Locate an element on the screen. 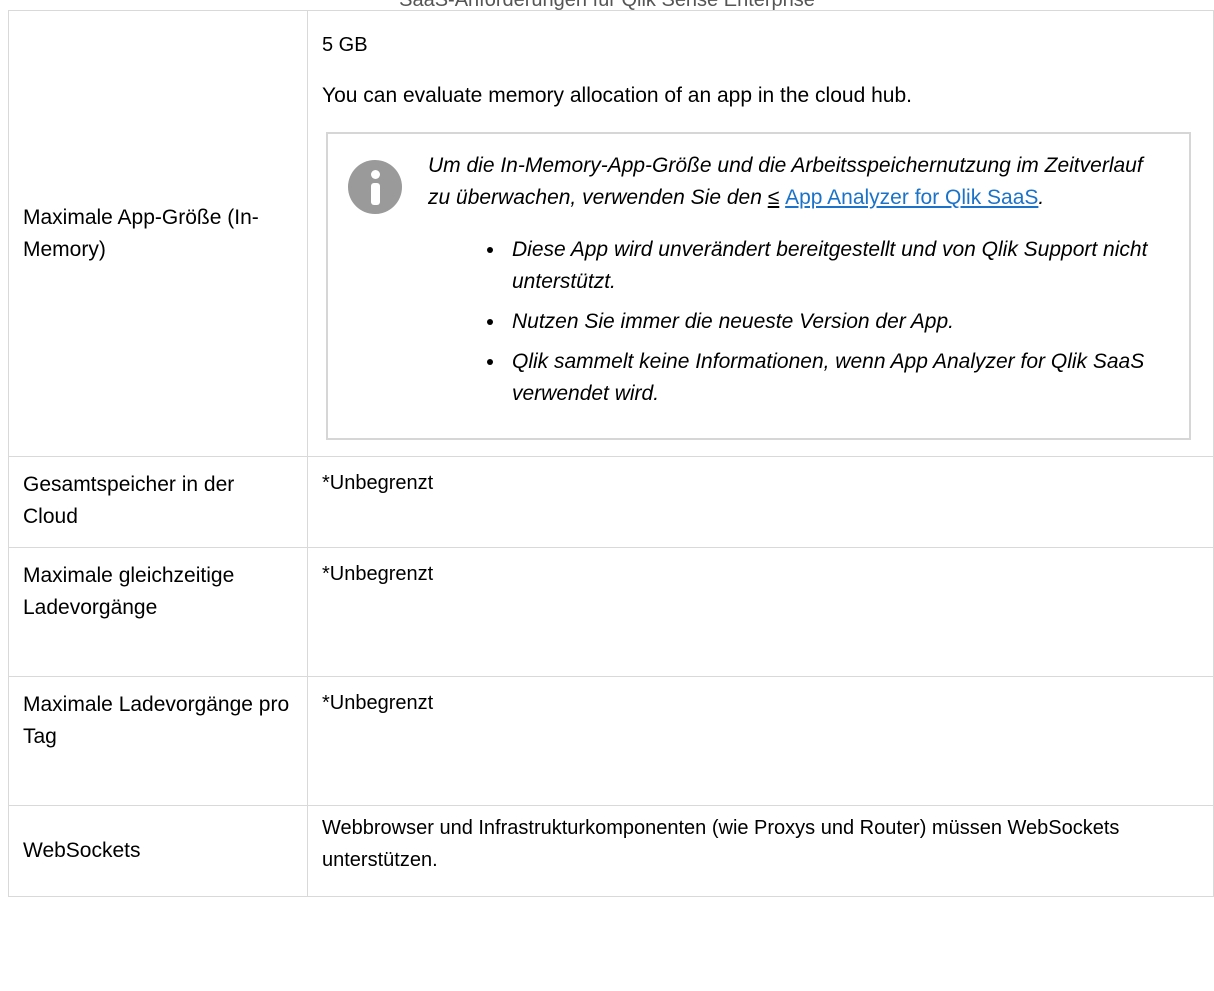  app-size-value: 5 GB is located at coordinates (345, 45).